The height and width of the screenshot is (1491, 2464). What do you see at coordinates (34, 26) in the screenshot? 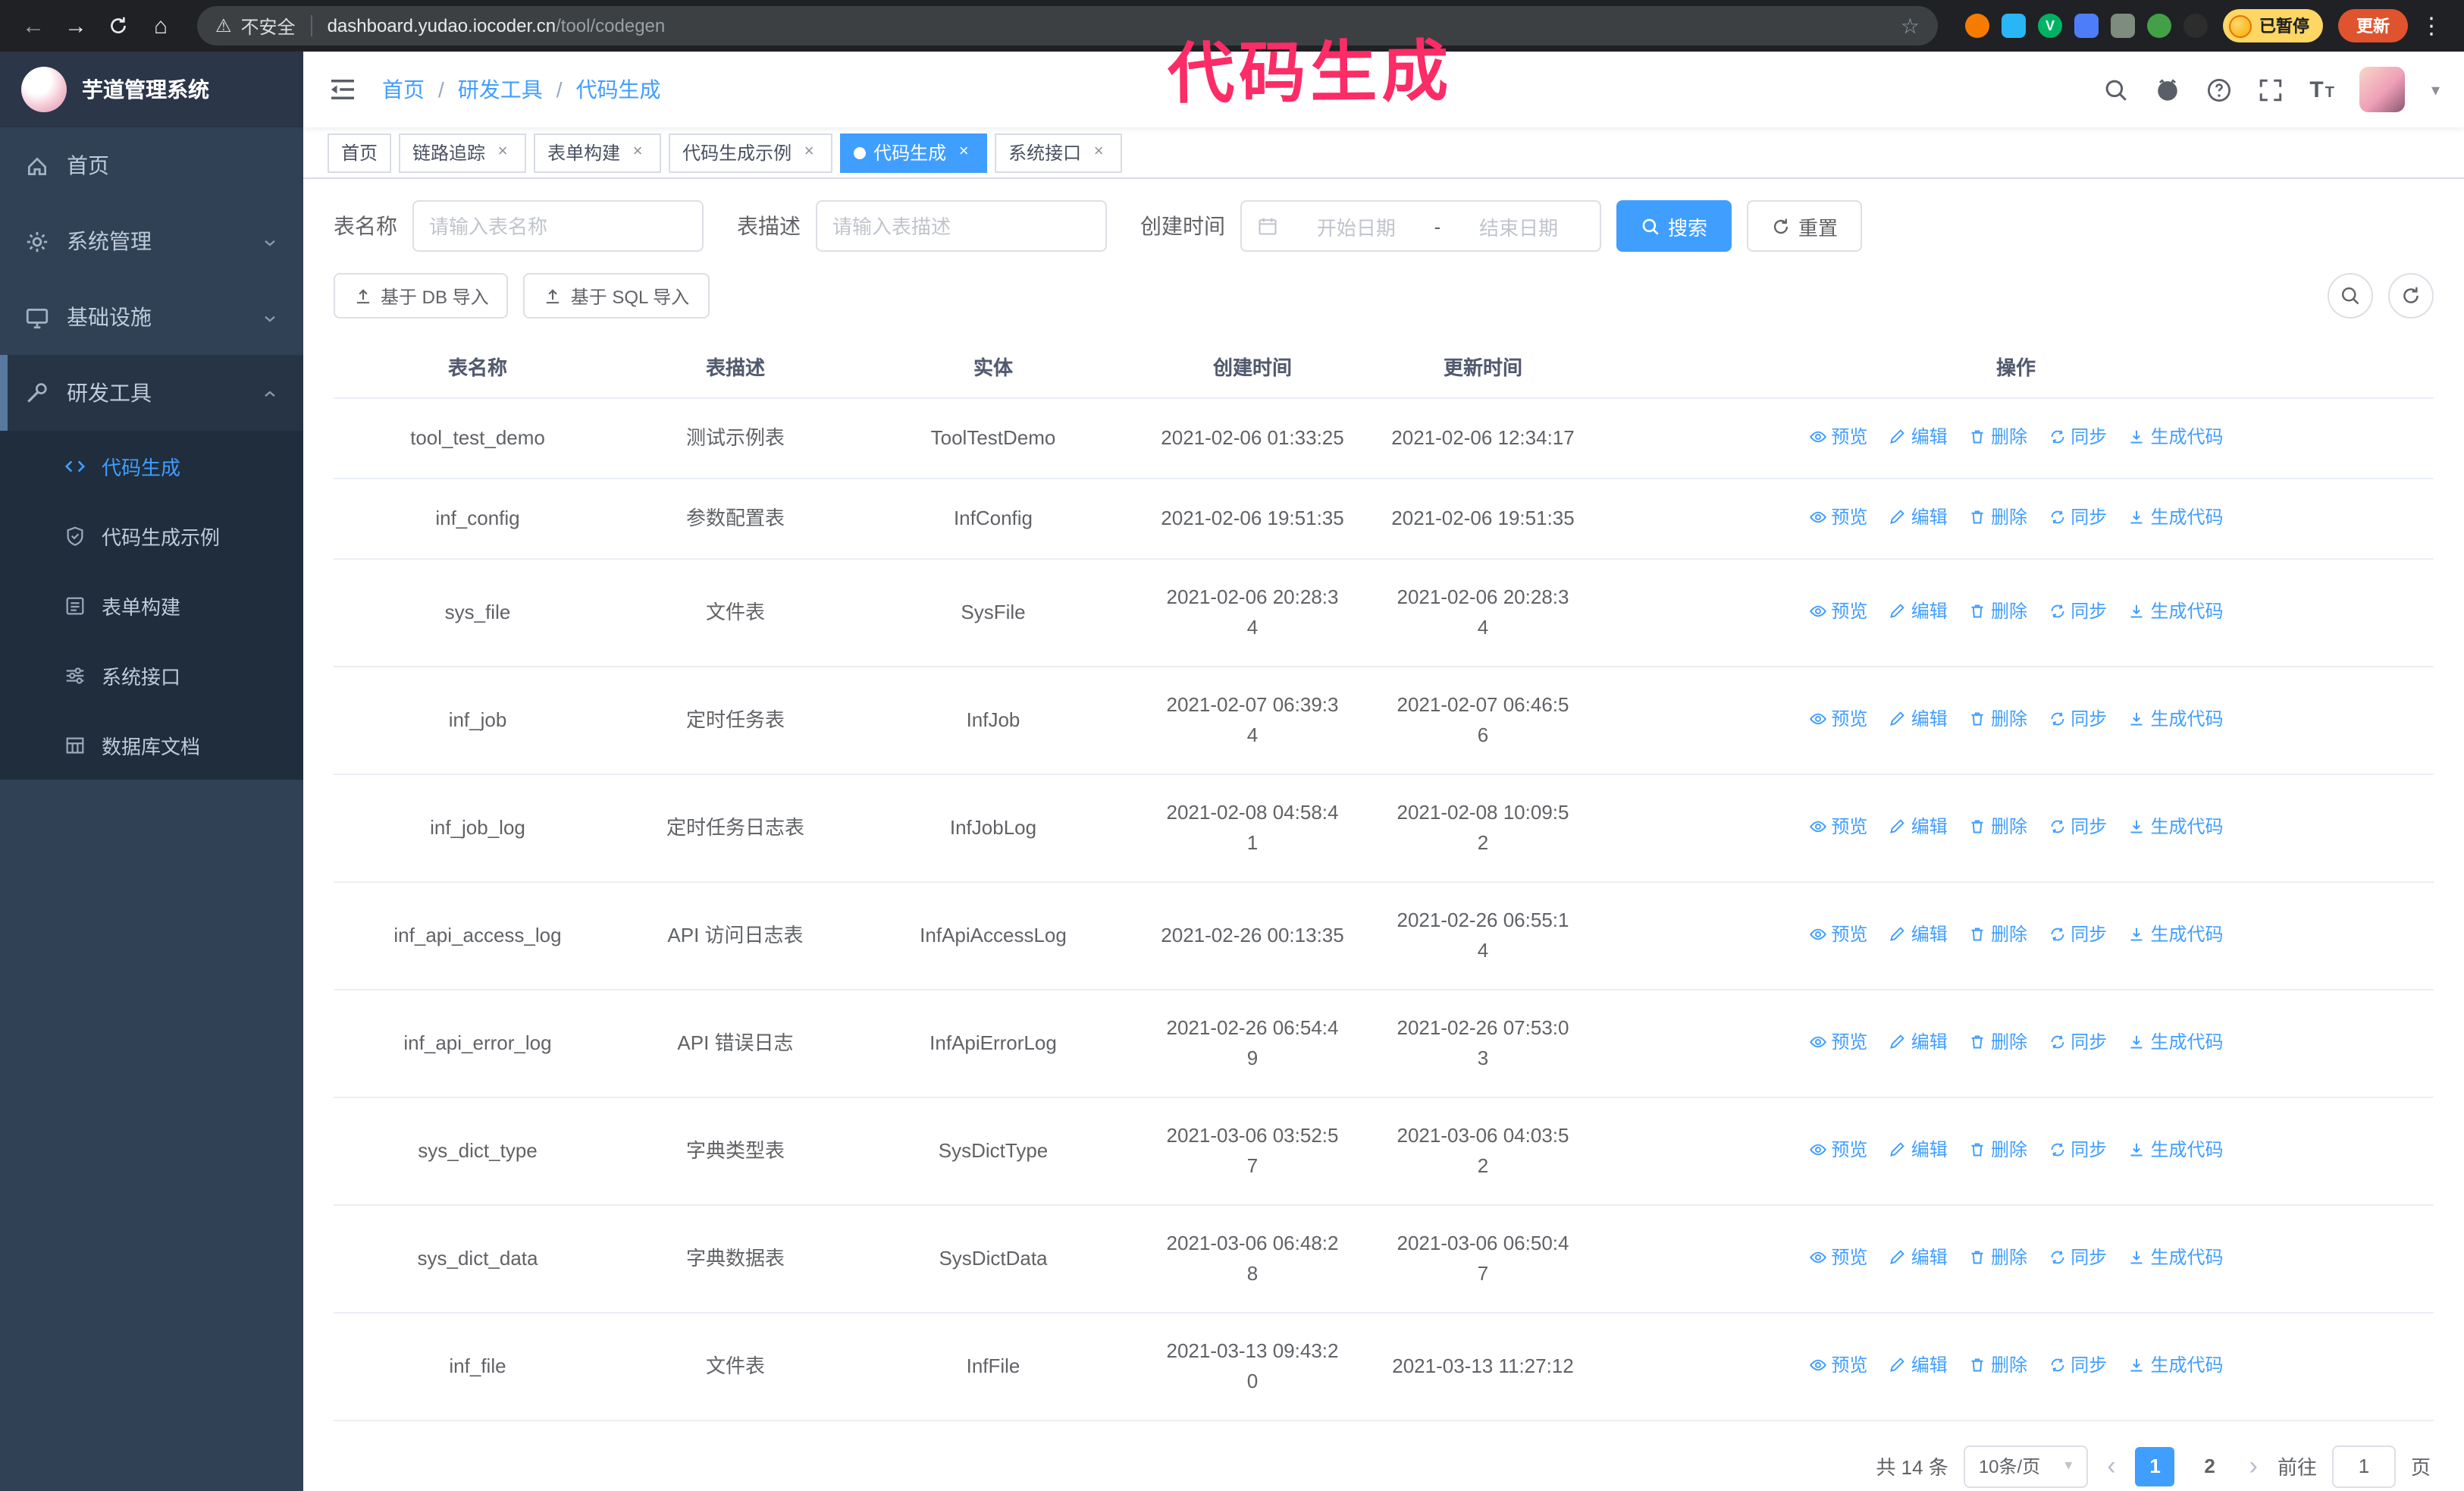
I see `back-icon: ←` at bounding box center [34, 26].